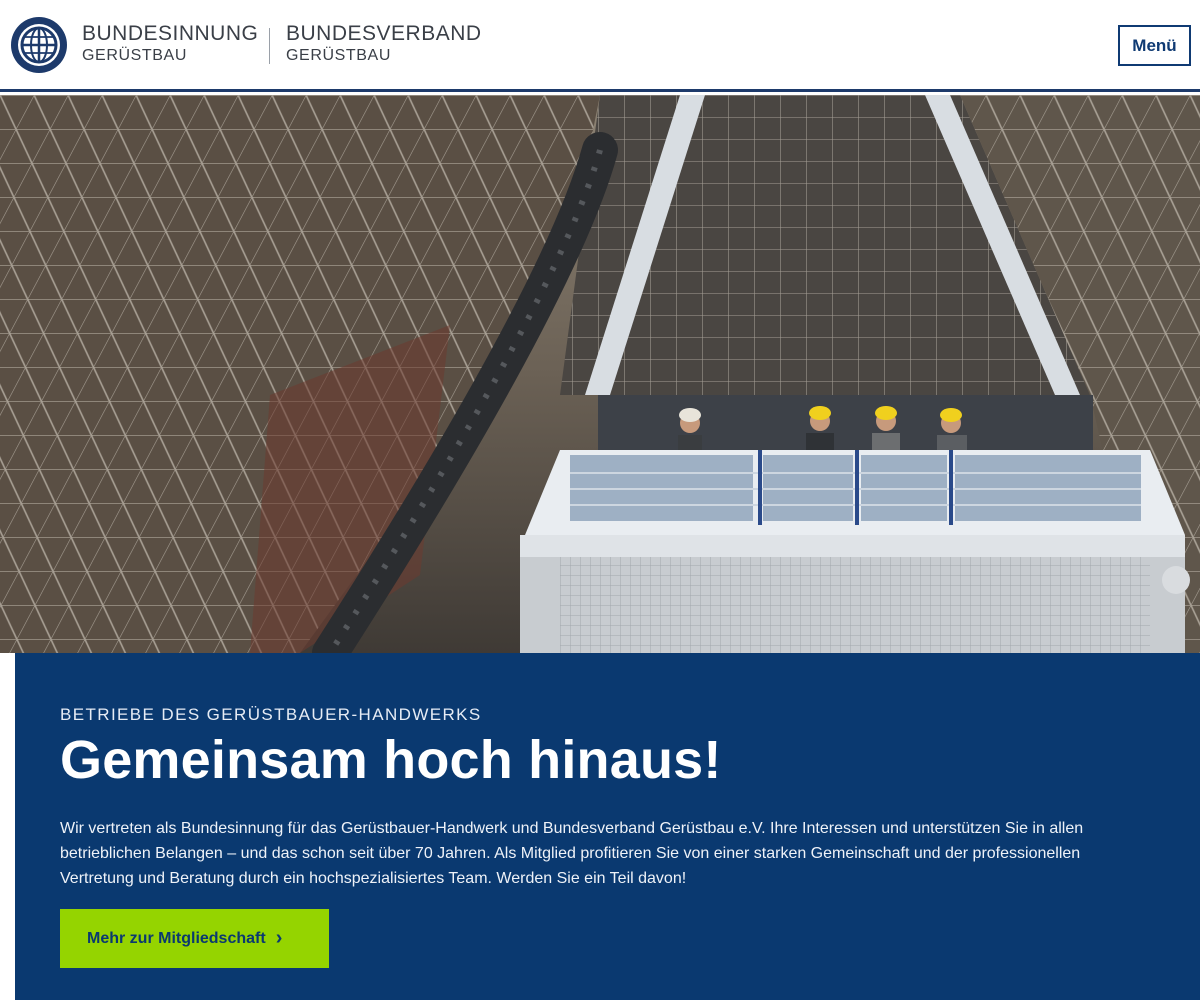  Describe the element at coordinates (279, 938) in the screenshot. I see `chevron-right-icon: ›` at that location.